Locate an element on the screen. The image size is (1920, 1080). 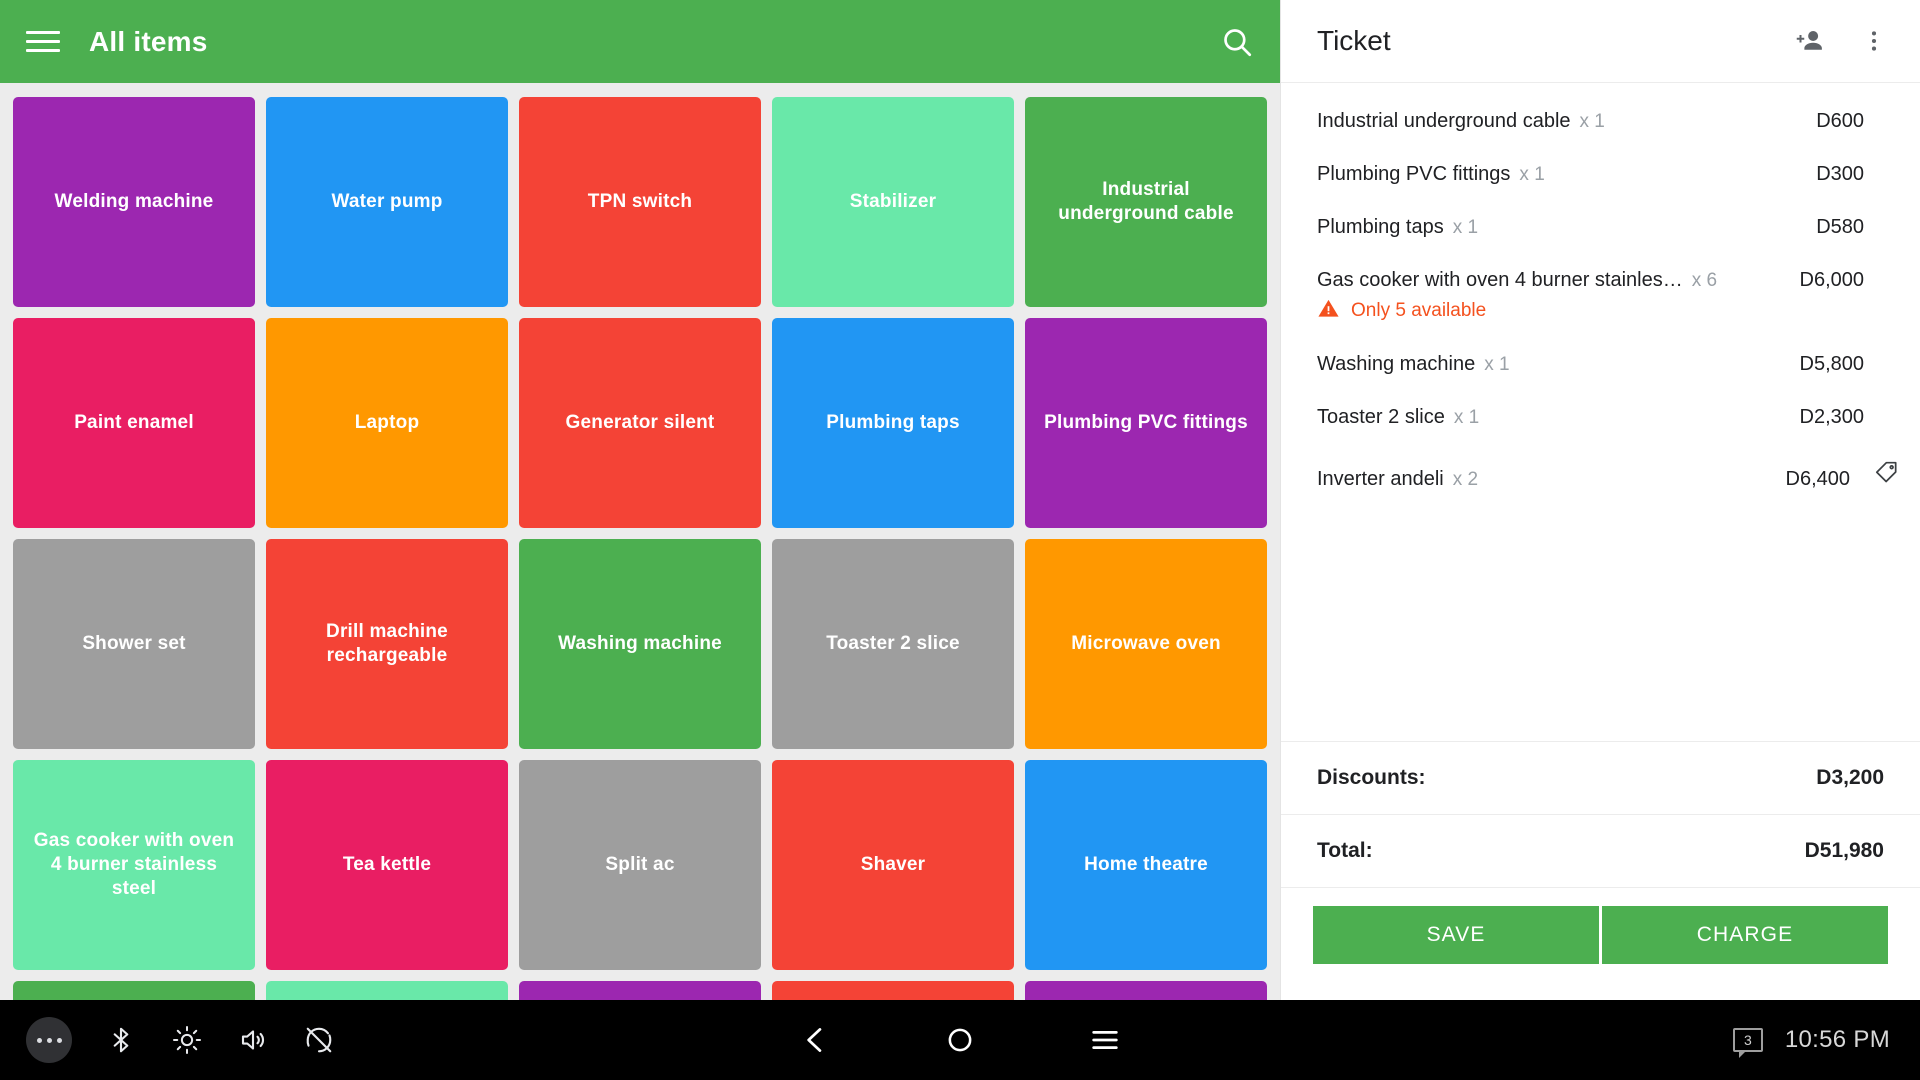
volume-icon is located at coordinates (253, 1040).